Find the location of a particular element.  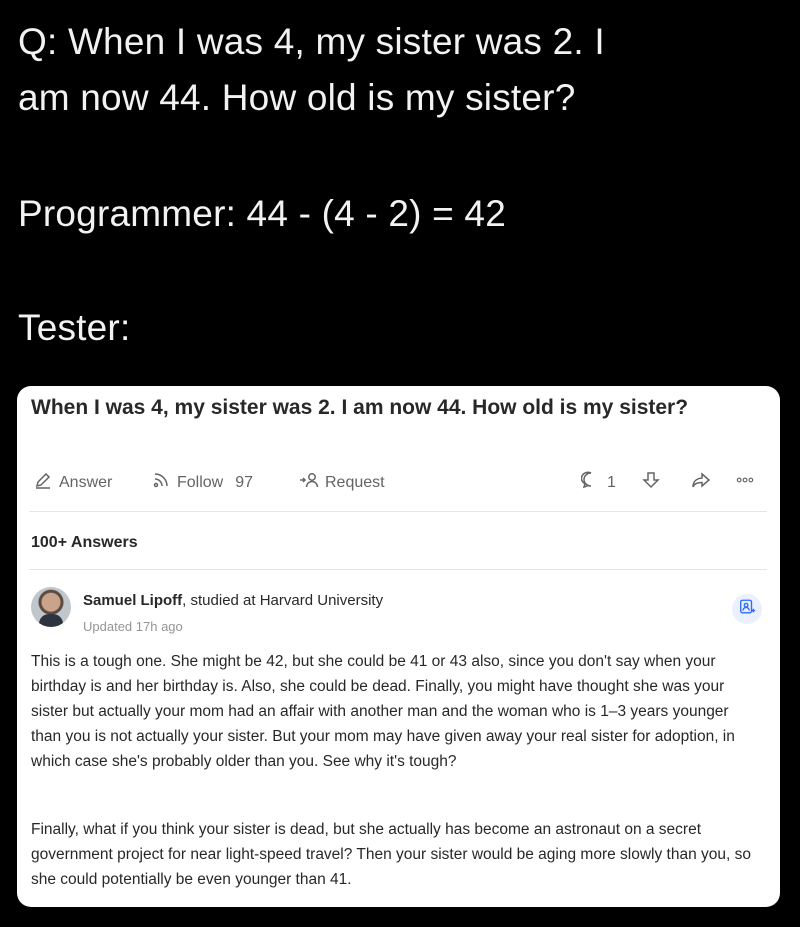

meme-programmer-line: Programmer: 44 - (4 - 2) = 42 is located at coordinates (262, 213).